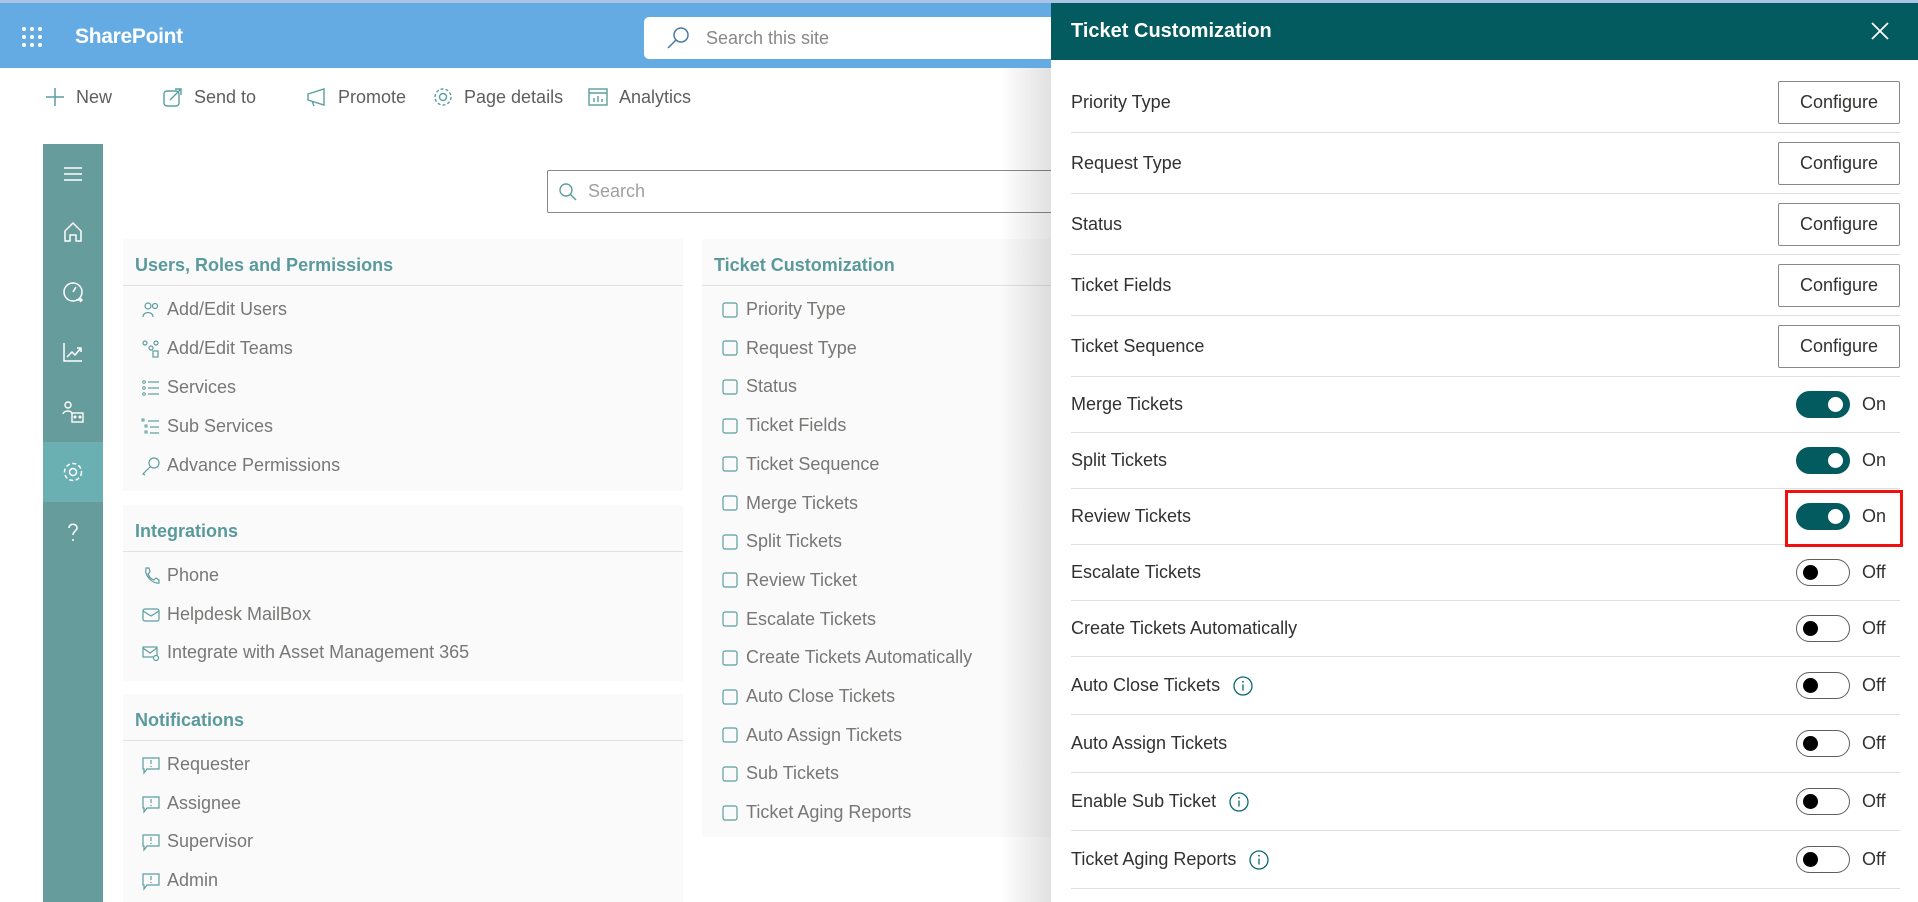 This screenshot has width=1918, height=902. I want to click on home-icon, so click(73, 231).